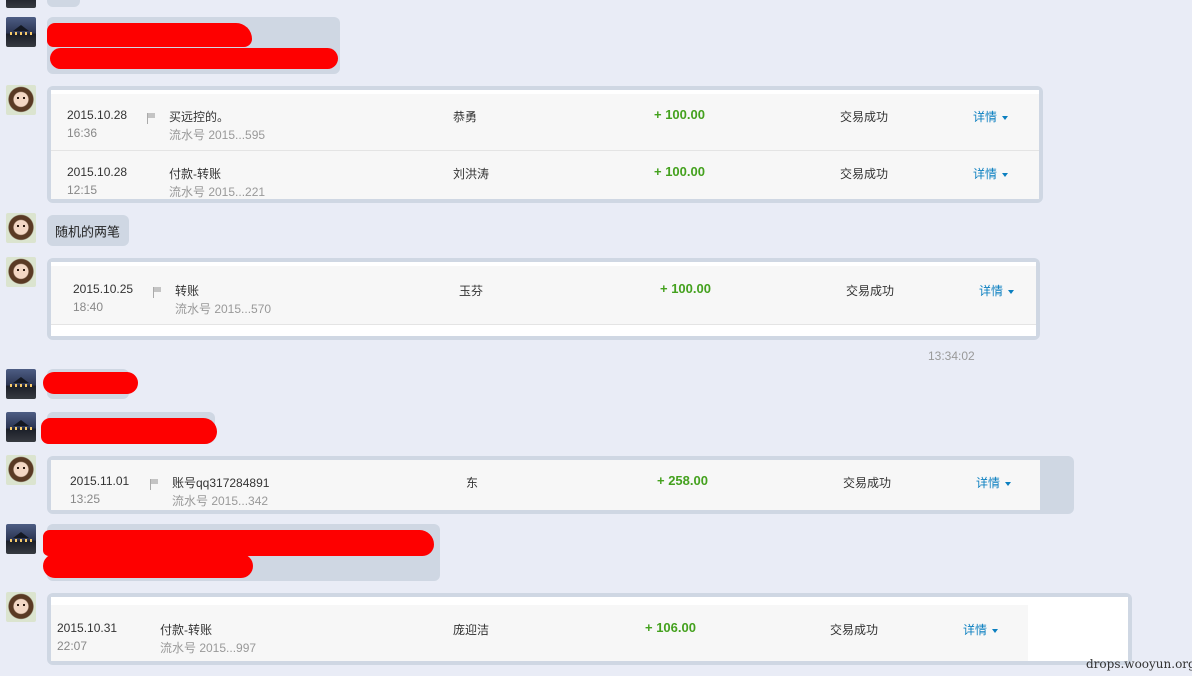 This screenshot has height=676, width=1192. I want to click on serial-number: 流水号 2015...595, so click(217, 135).